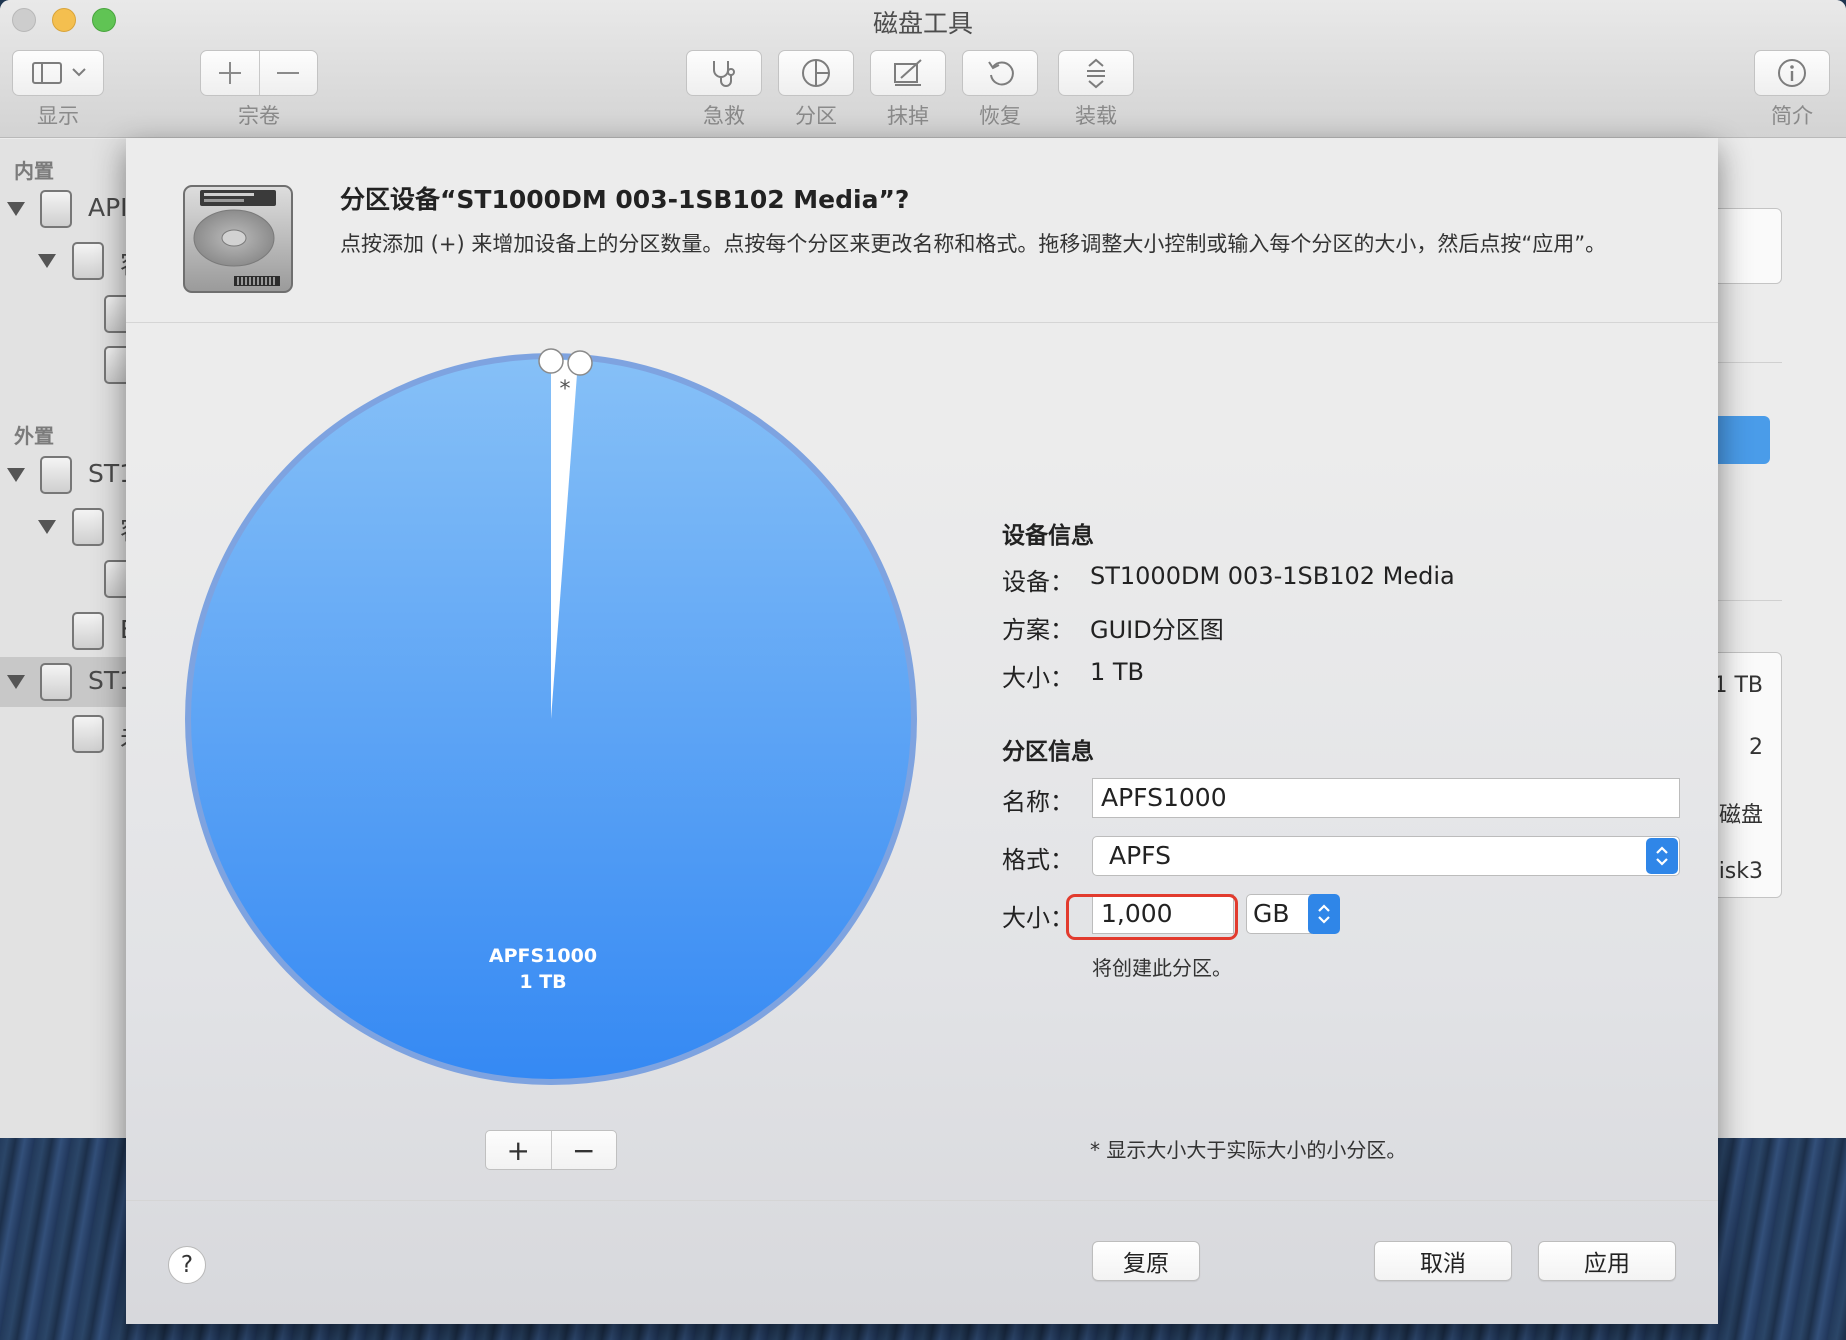 This screenshot has width=1846, height=1340. I want to click on sidebar-item-label: API, so click(108, 207).